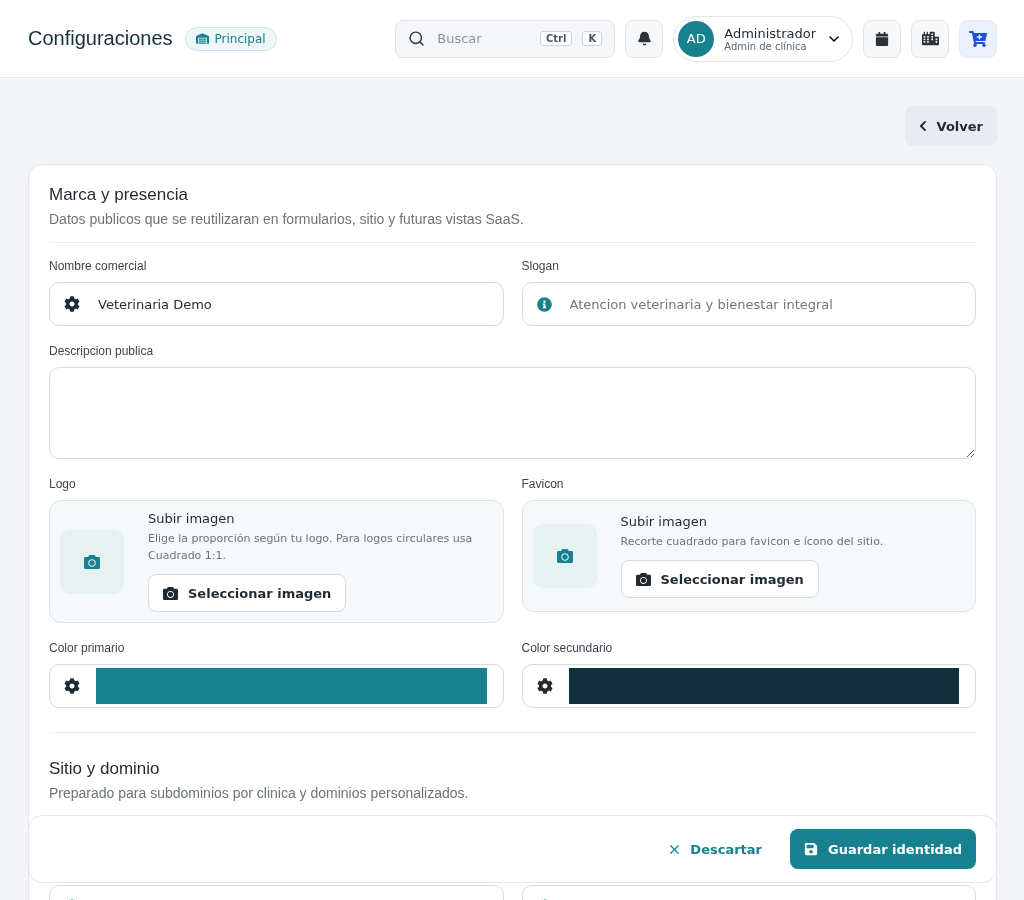 The image size is (1024, 900). I want to click on user-role: Admin de clínica, so click(765, 46).